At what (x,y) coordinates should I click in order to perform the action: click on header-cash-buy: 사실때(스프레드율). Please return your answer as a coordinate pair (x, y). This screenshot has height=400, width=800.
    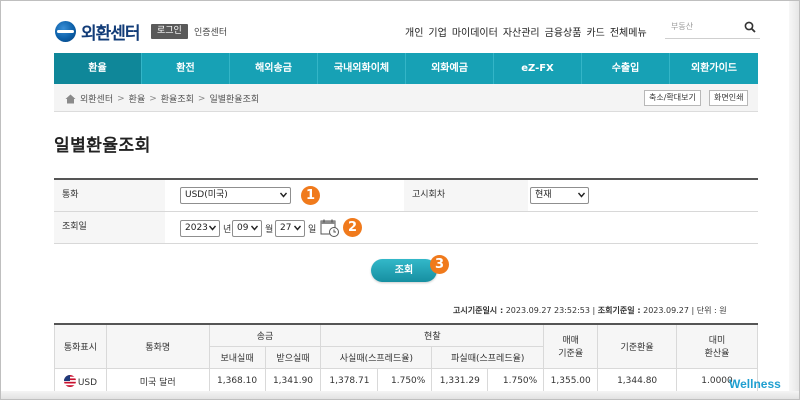
    Looking at the image, I should click on (376, 357).